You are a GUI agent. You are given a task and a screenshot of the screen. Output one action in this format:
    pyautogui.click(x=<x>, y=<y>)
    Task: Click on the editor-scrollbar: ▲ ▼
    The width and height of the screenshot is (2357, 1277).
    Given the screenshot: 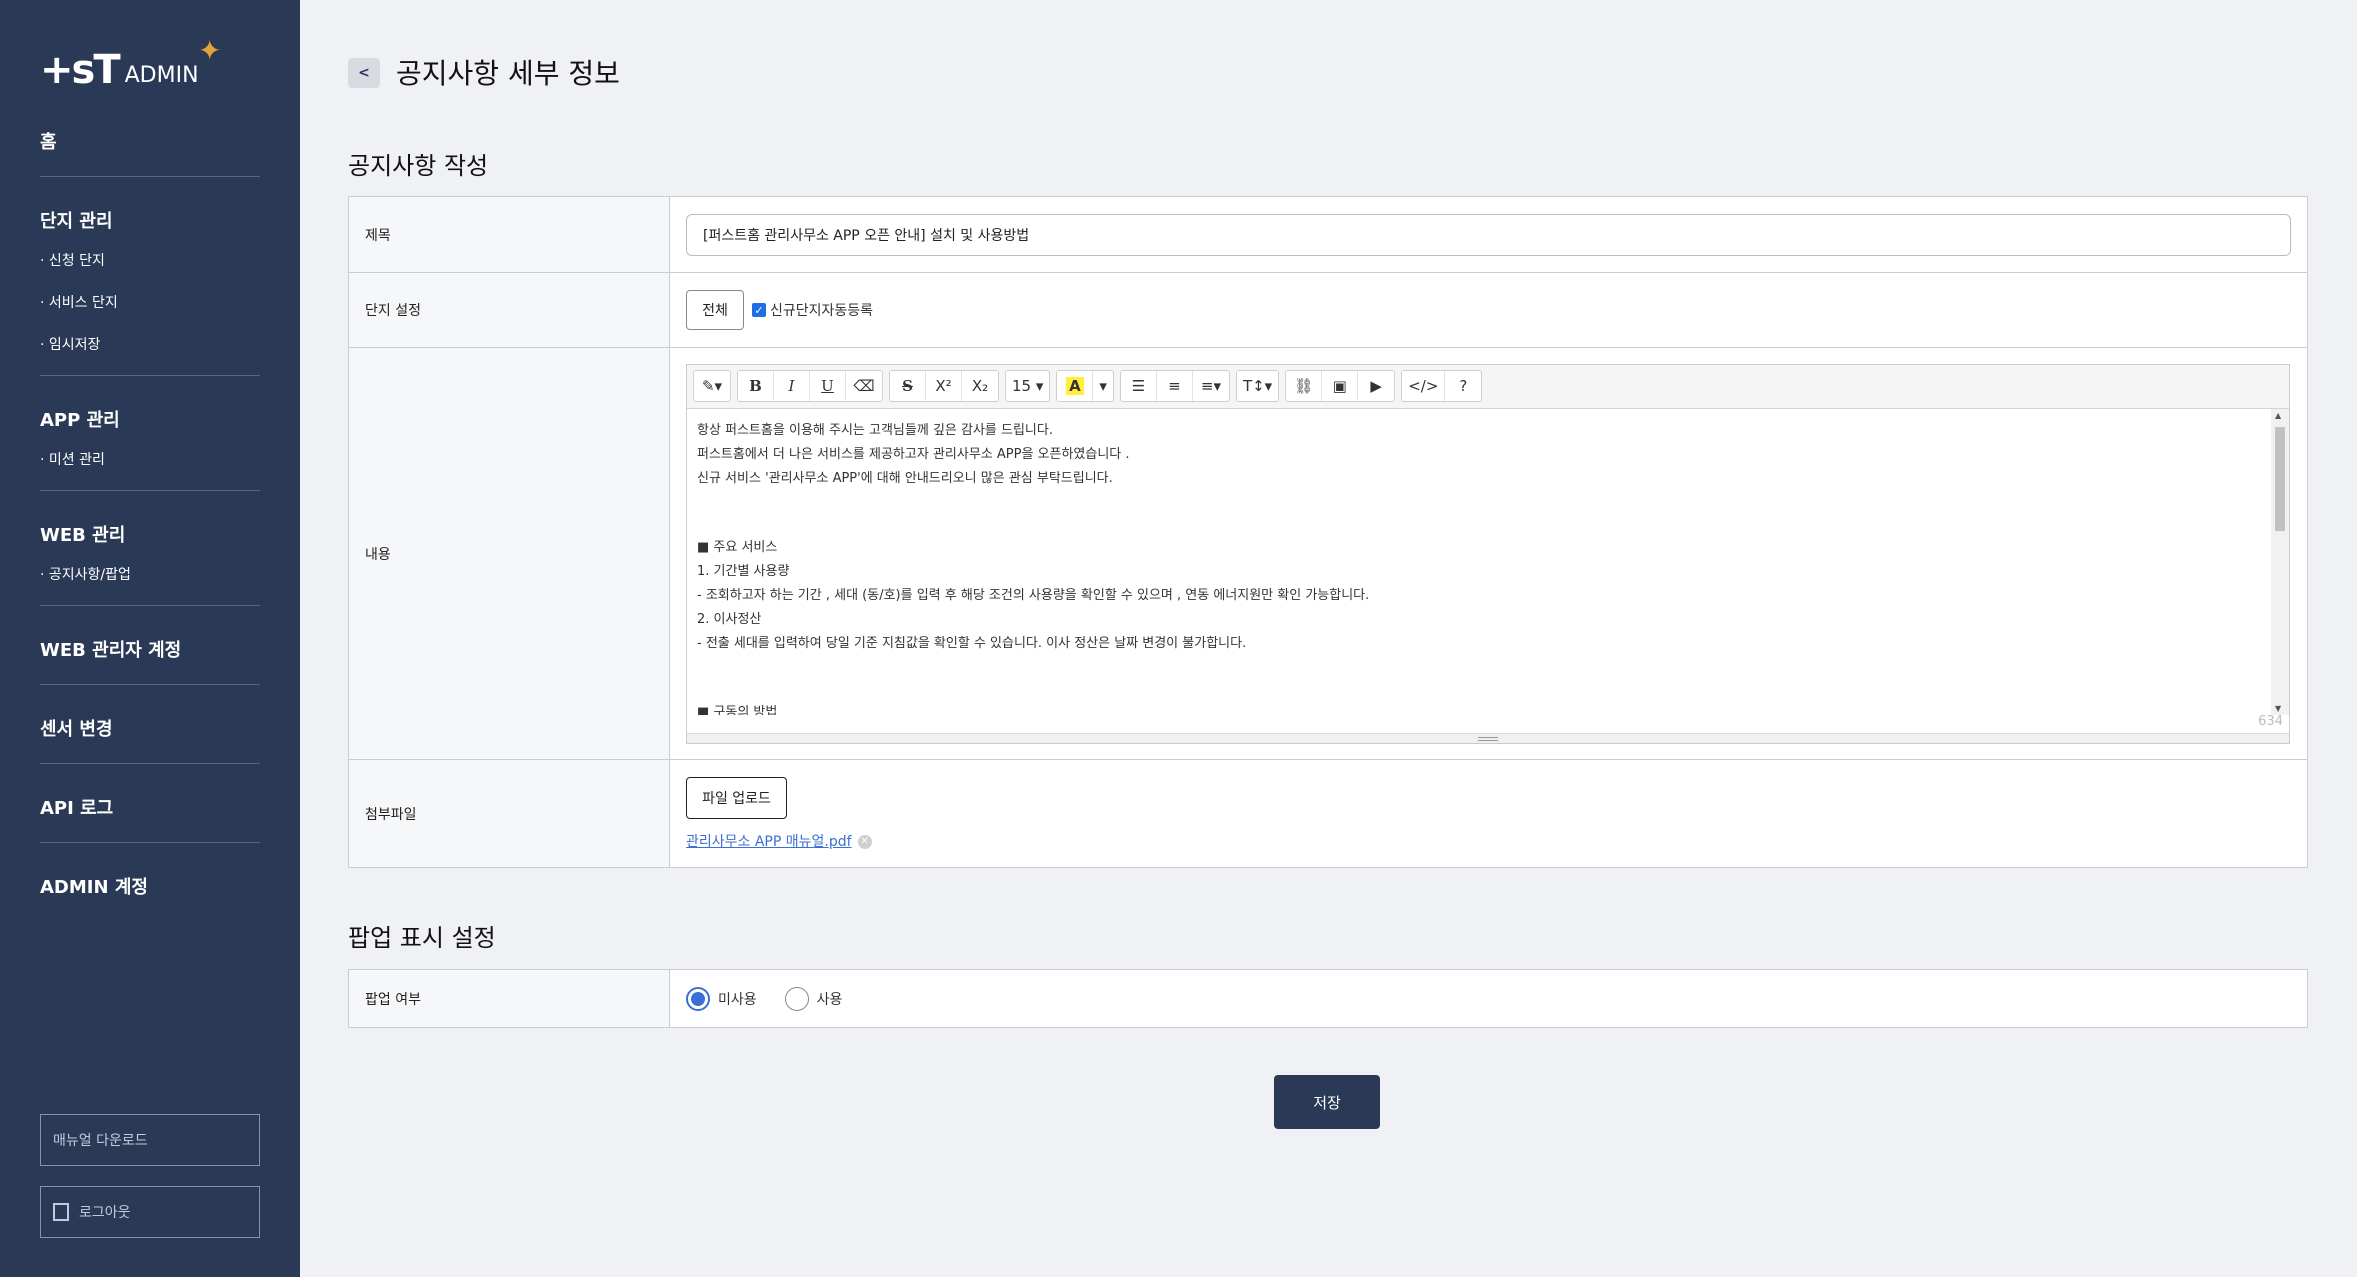 What is the action you would take?
    pyautogui.click(x=2280, y=561)
    